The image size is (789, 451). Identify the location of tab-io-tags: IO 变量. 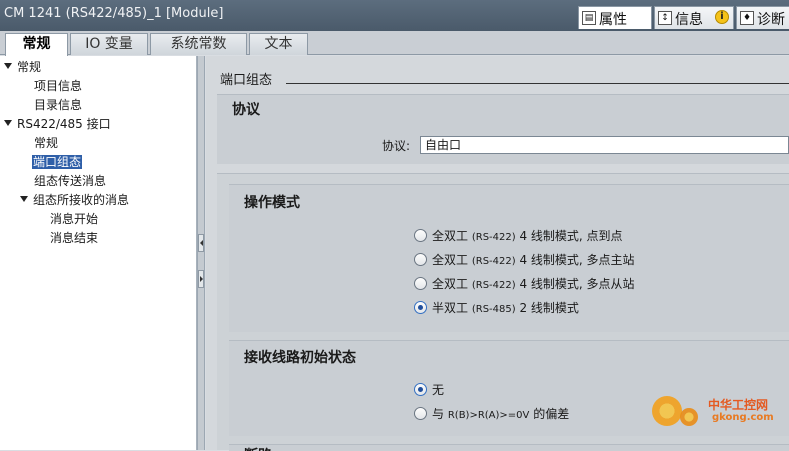
(109, 44).